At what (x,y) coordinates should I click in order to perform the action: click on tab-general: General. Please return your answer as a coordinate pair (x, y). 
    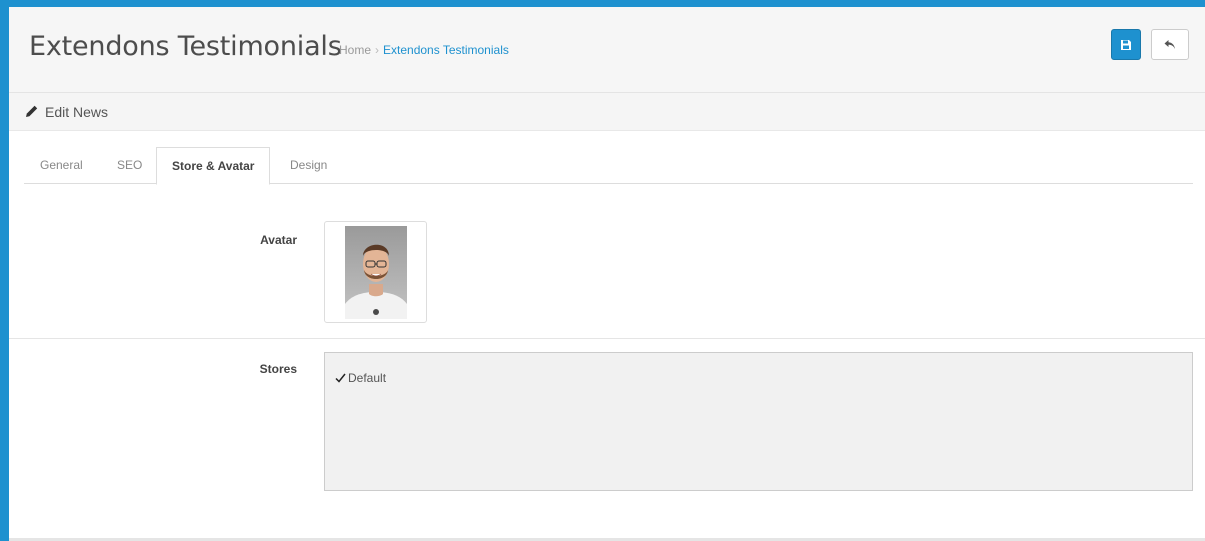
    Looking at the image, I should click on (61, 165).